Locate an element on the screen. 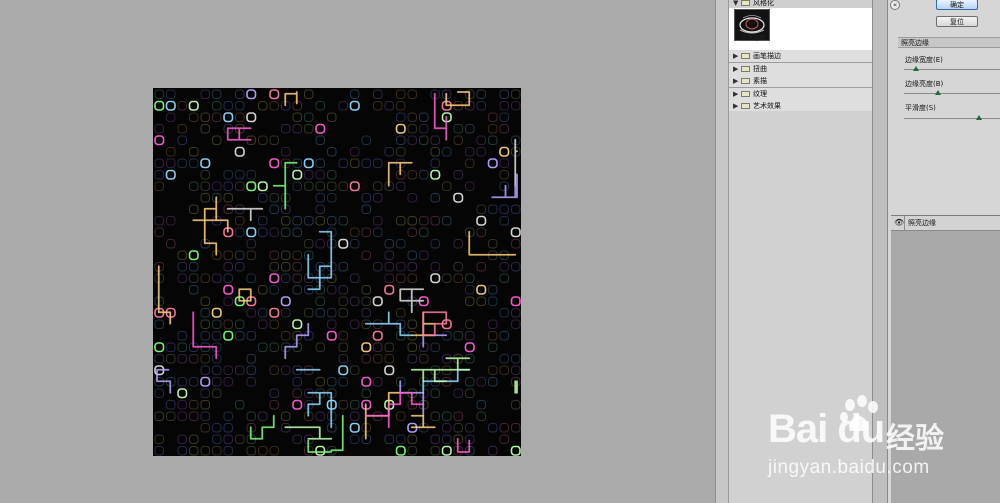 This screenshot has height=503, width=1000. filter-thumb-label: 照亮边缘 is located at coordinates (752, 38).